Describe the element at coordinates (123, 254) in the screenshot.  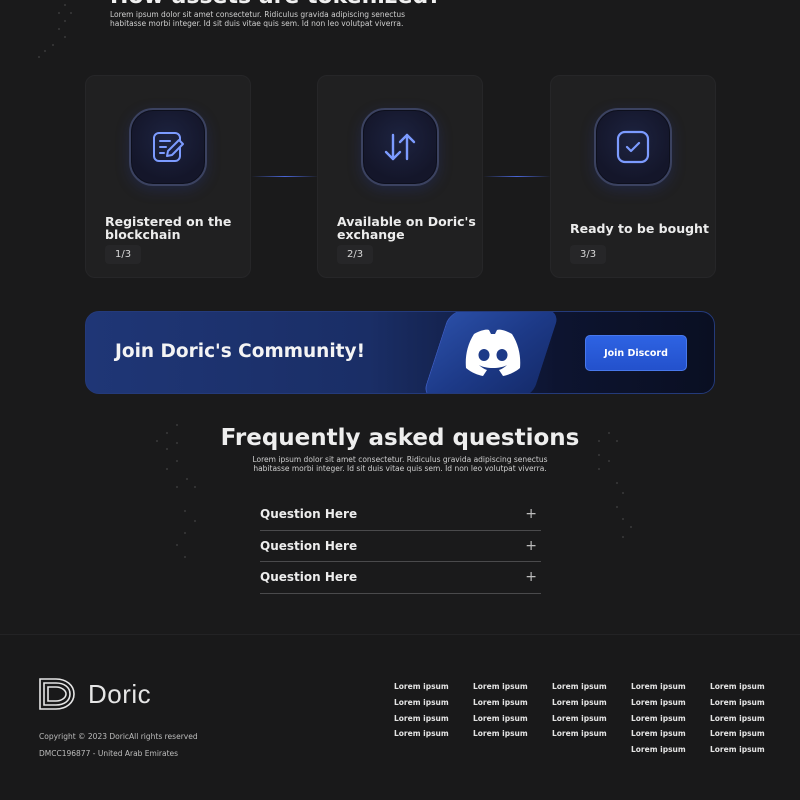
I see `step-counter-badge: 1/3` at that location.